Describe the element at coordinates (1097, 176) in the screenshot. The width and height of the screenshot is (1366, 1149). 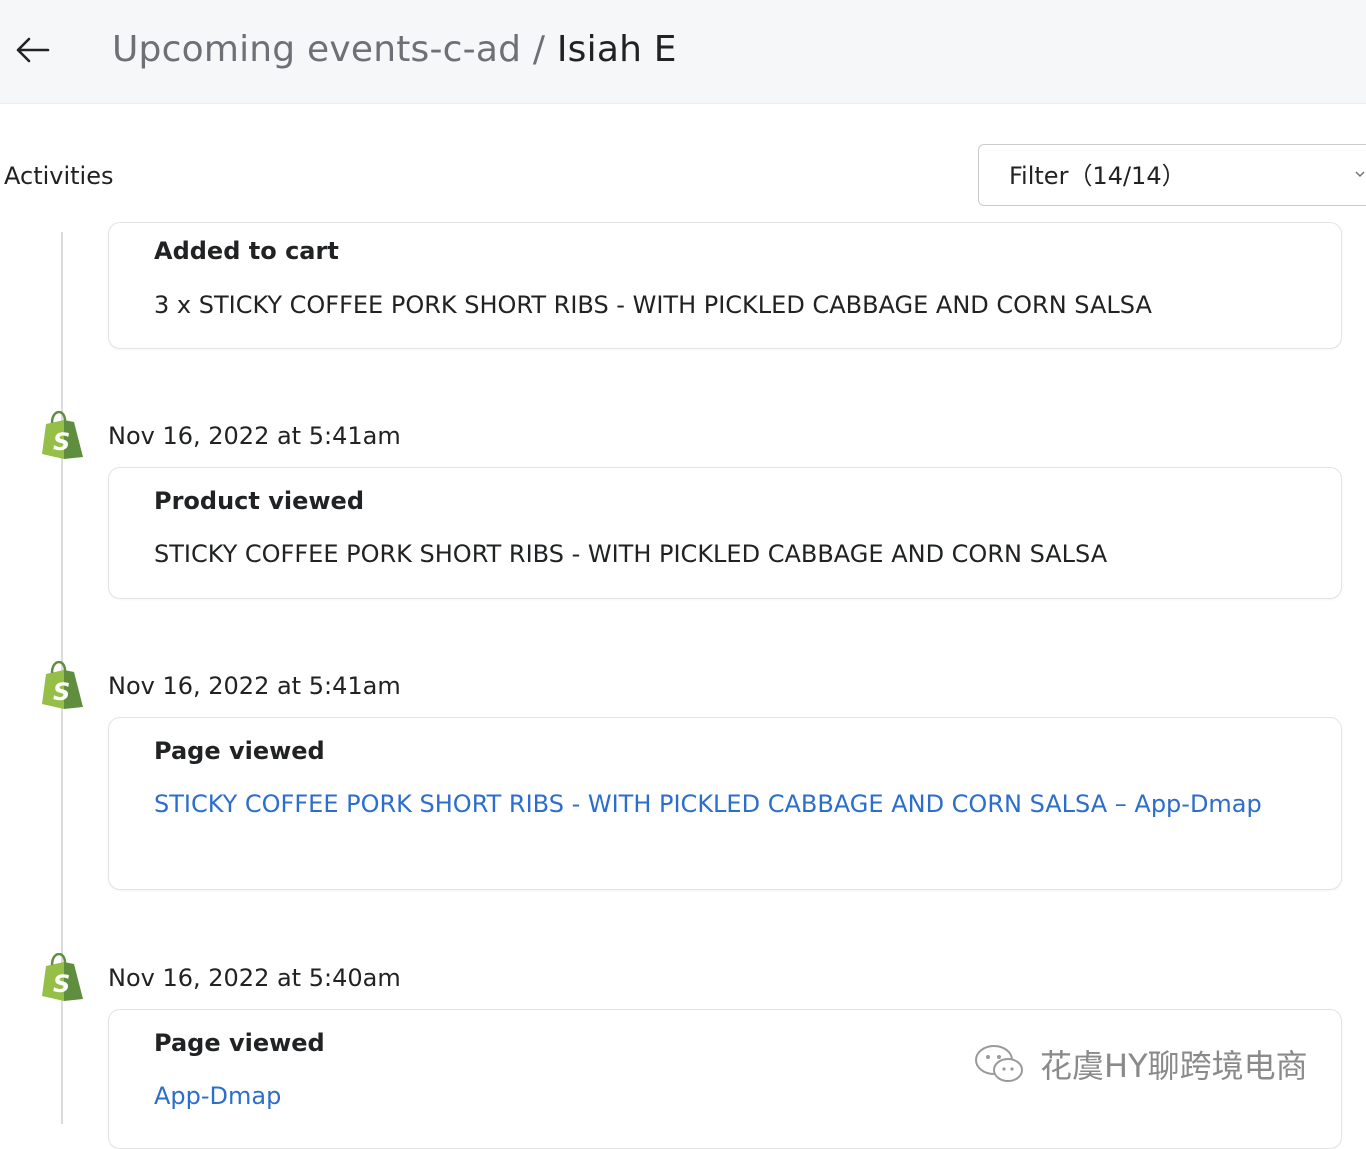
I see `filter-label: Filter（14/14）` at that location.